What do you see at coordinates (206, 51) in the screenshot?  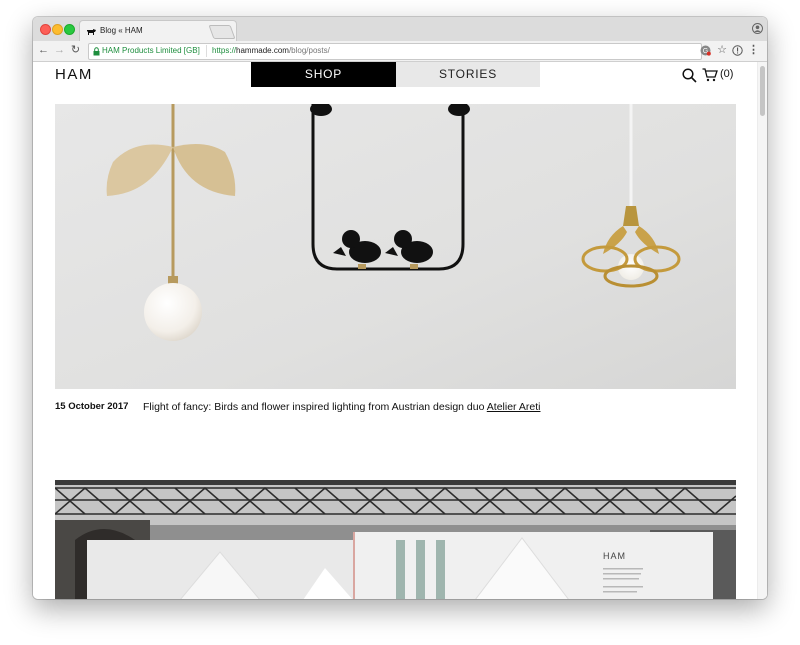 I see `url-separator` at bounding box center [206, 51].